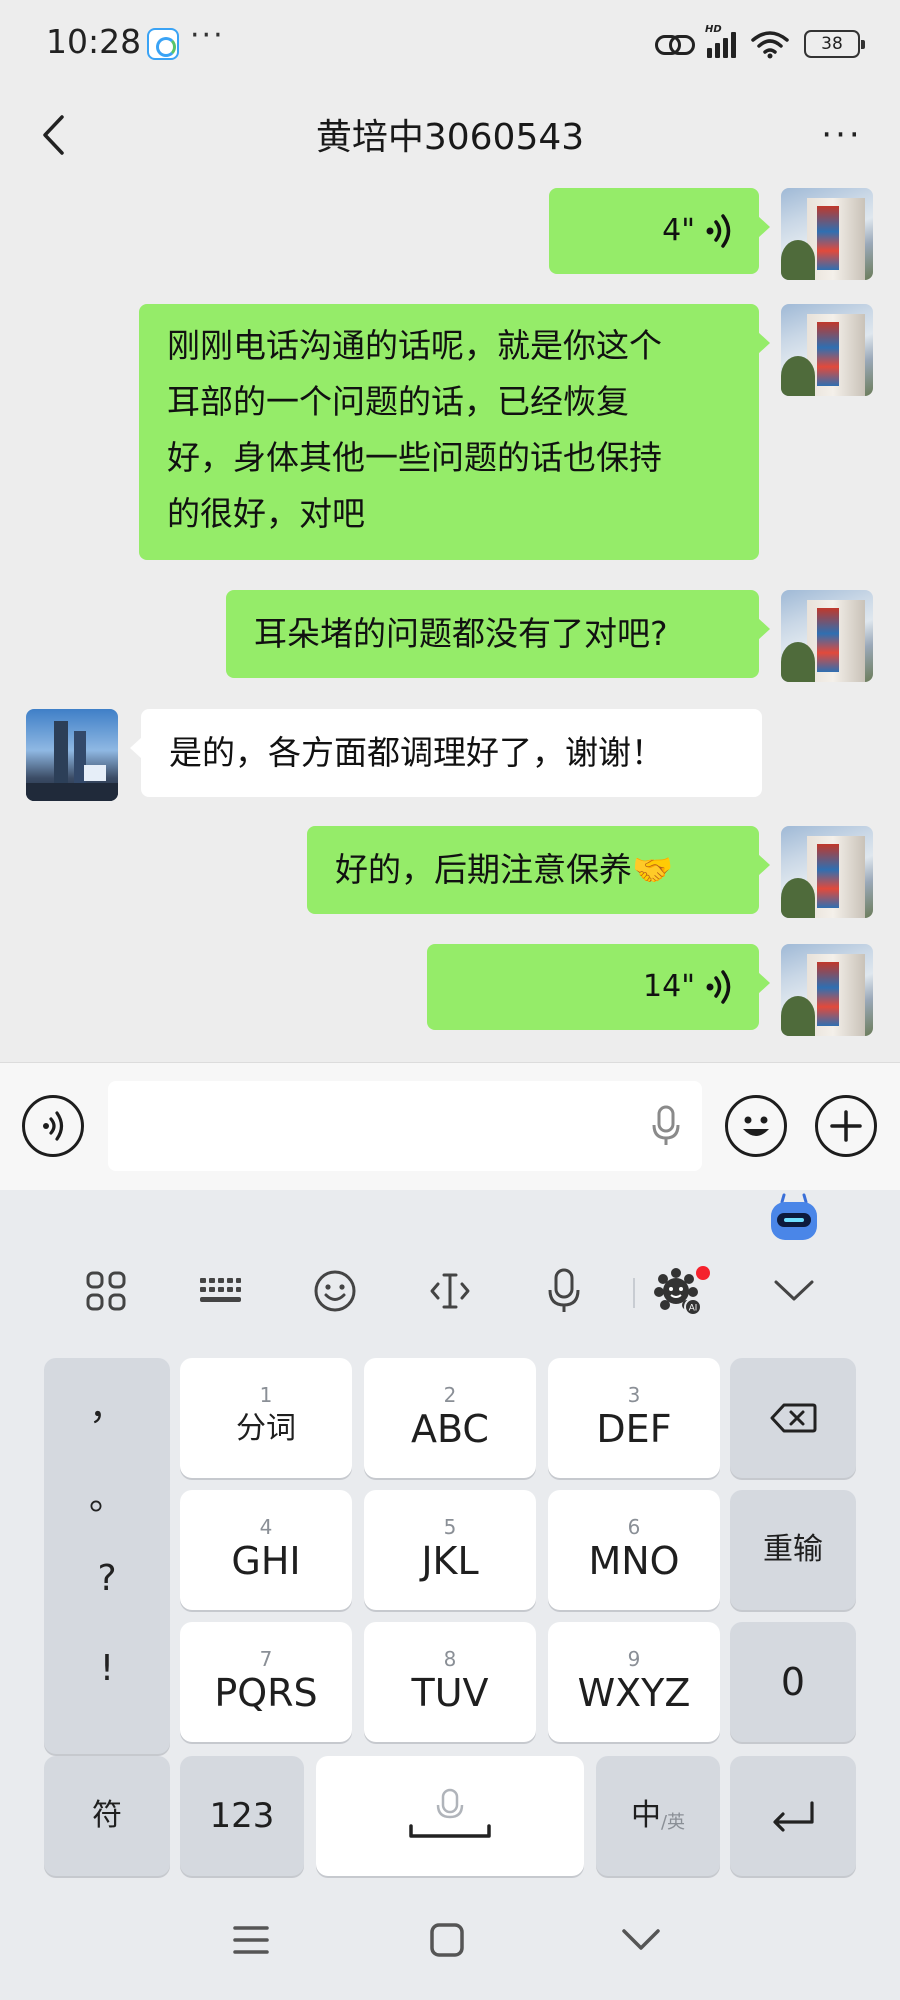 Image resolution: width=900 pixels, height=2000 pixels. I want to click on home-square-icon, so click(447, 1940).